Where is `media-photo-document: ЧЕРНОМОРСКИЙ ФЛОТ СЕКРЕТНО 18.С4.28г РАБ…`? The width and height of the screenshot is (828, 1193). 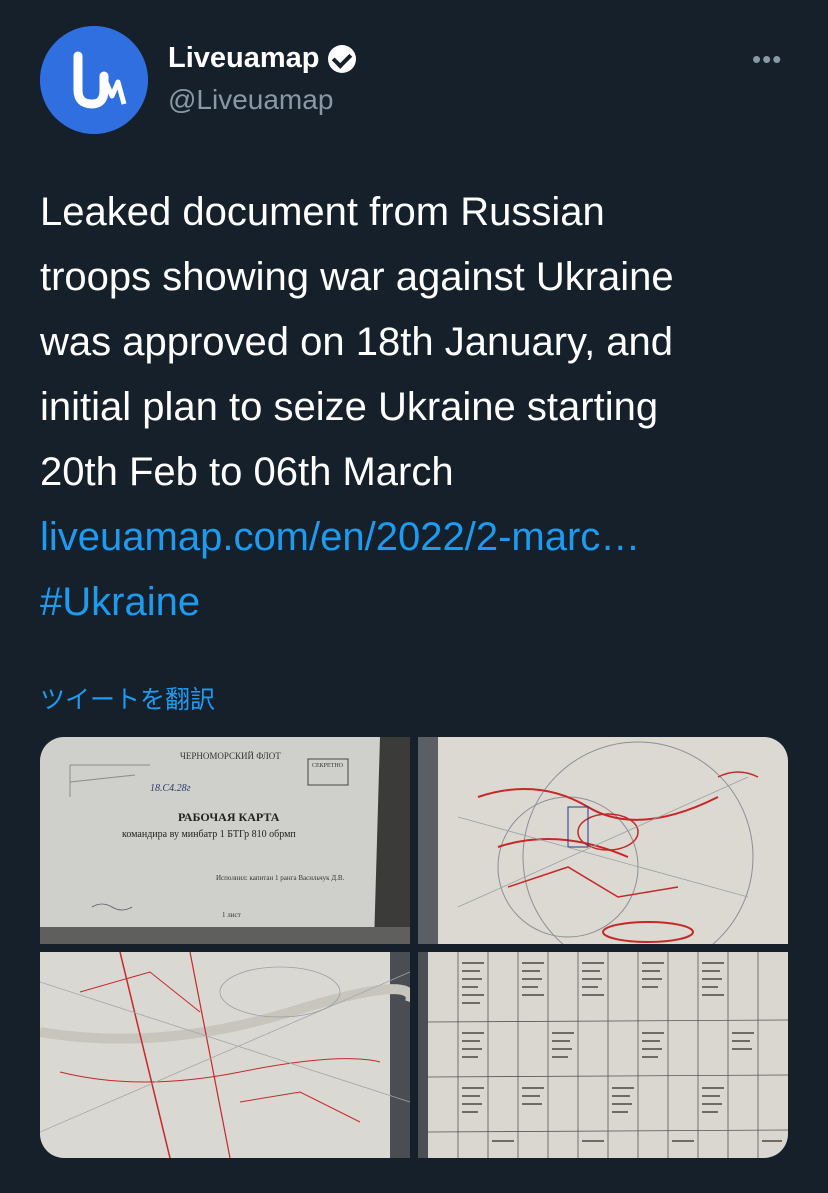
media-photo-document: ЧЕРНОМОРСКИЙ ФЛОТ СЕКРЕТНО 18.С4.28г РАБ… is located at coordinates (225, 840).